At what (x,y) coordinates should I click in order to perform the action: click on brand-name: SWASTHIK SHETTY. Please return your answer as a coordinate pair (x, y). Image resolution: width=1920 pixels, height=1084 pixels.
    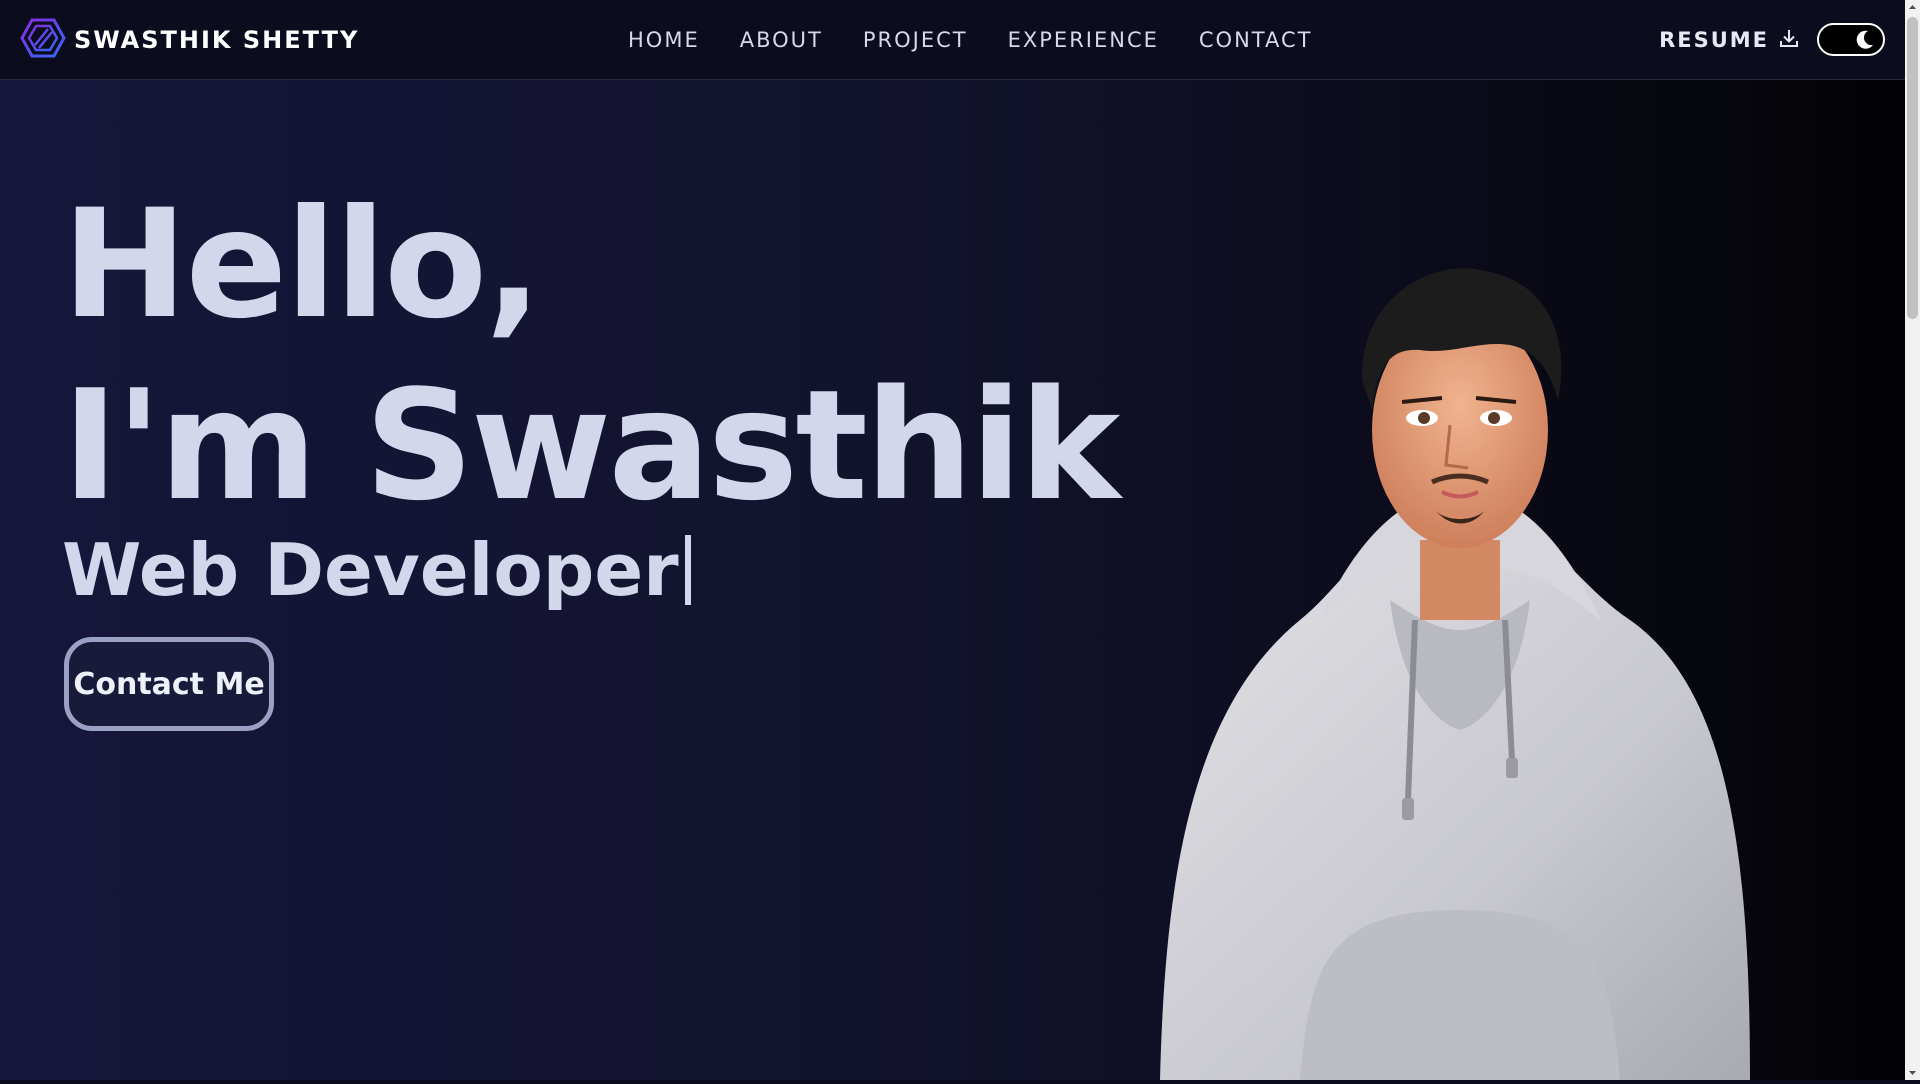
    Looking at the image, I should click on (217, 40).